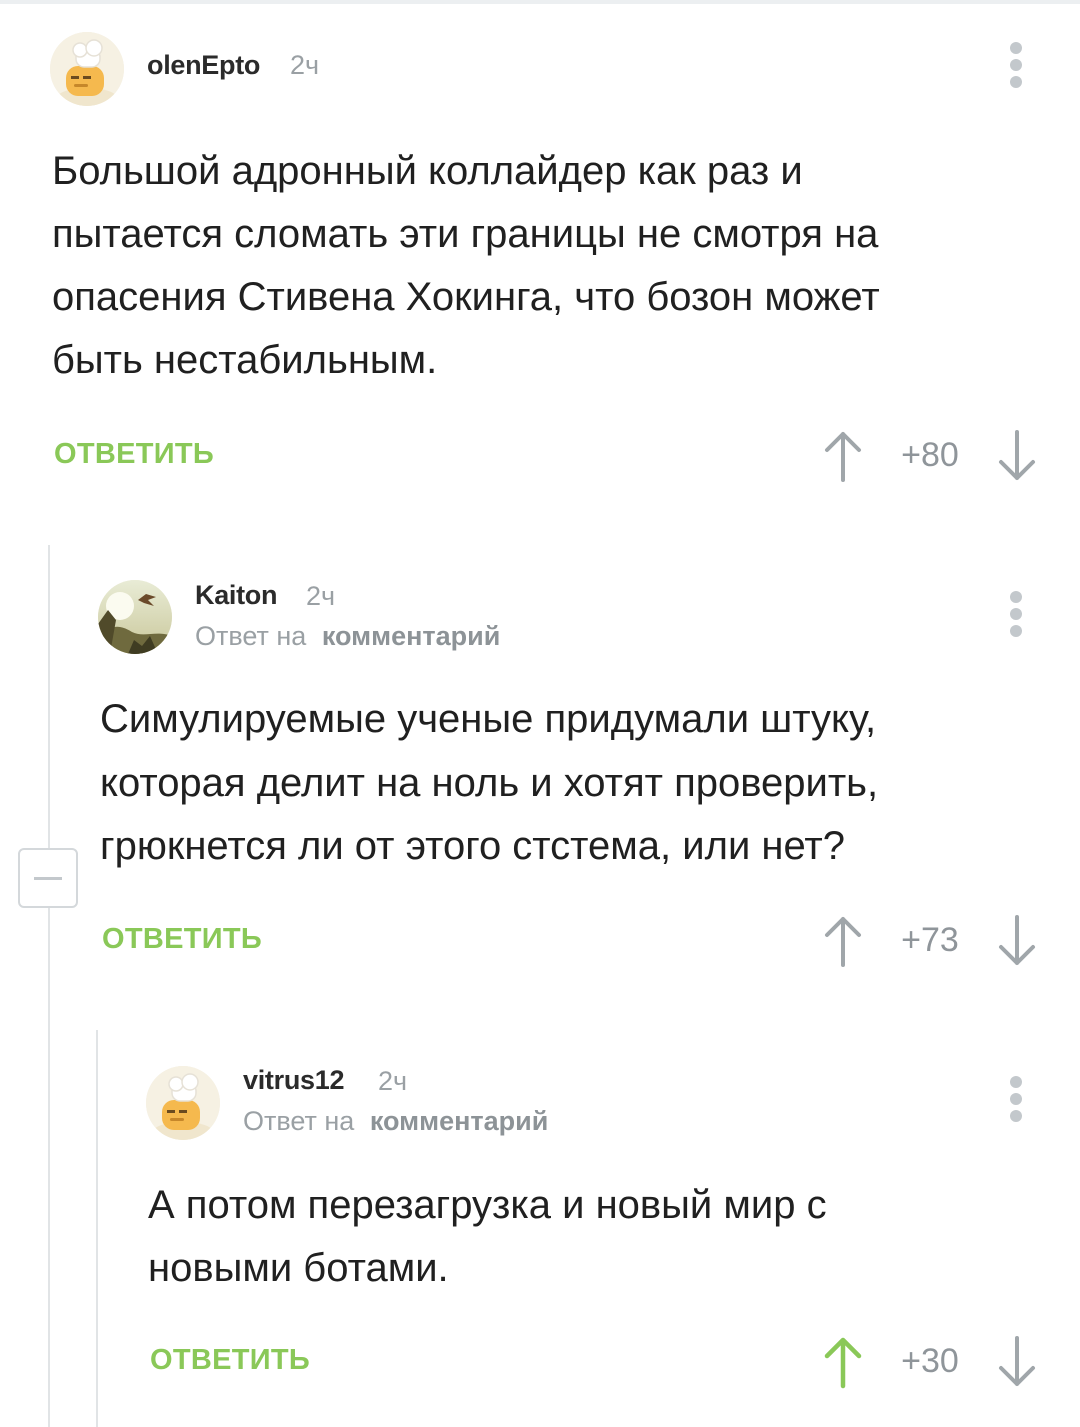 The image size is (1080, 1427). I want to click on arrow-down-icon, so click(1017, 1361).